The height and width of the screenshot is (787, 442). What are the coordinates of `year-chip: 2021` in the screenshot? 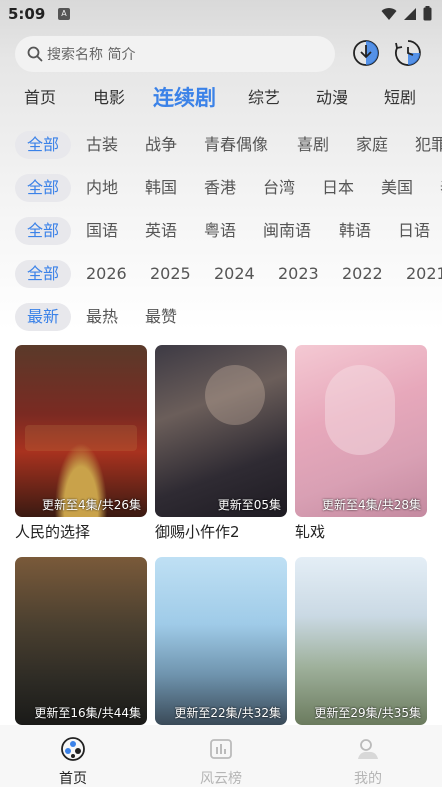 It's located at (424, 274).